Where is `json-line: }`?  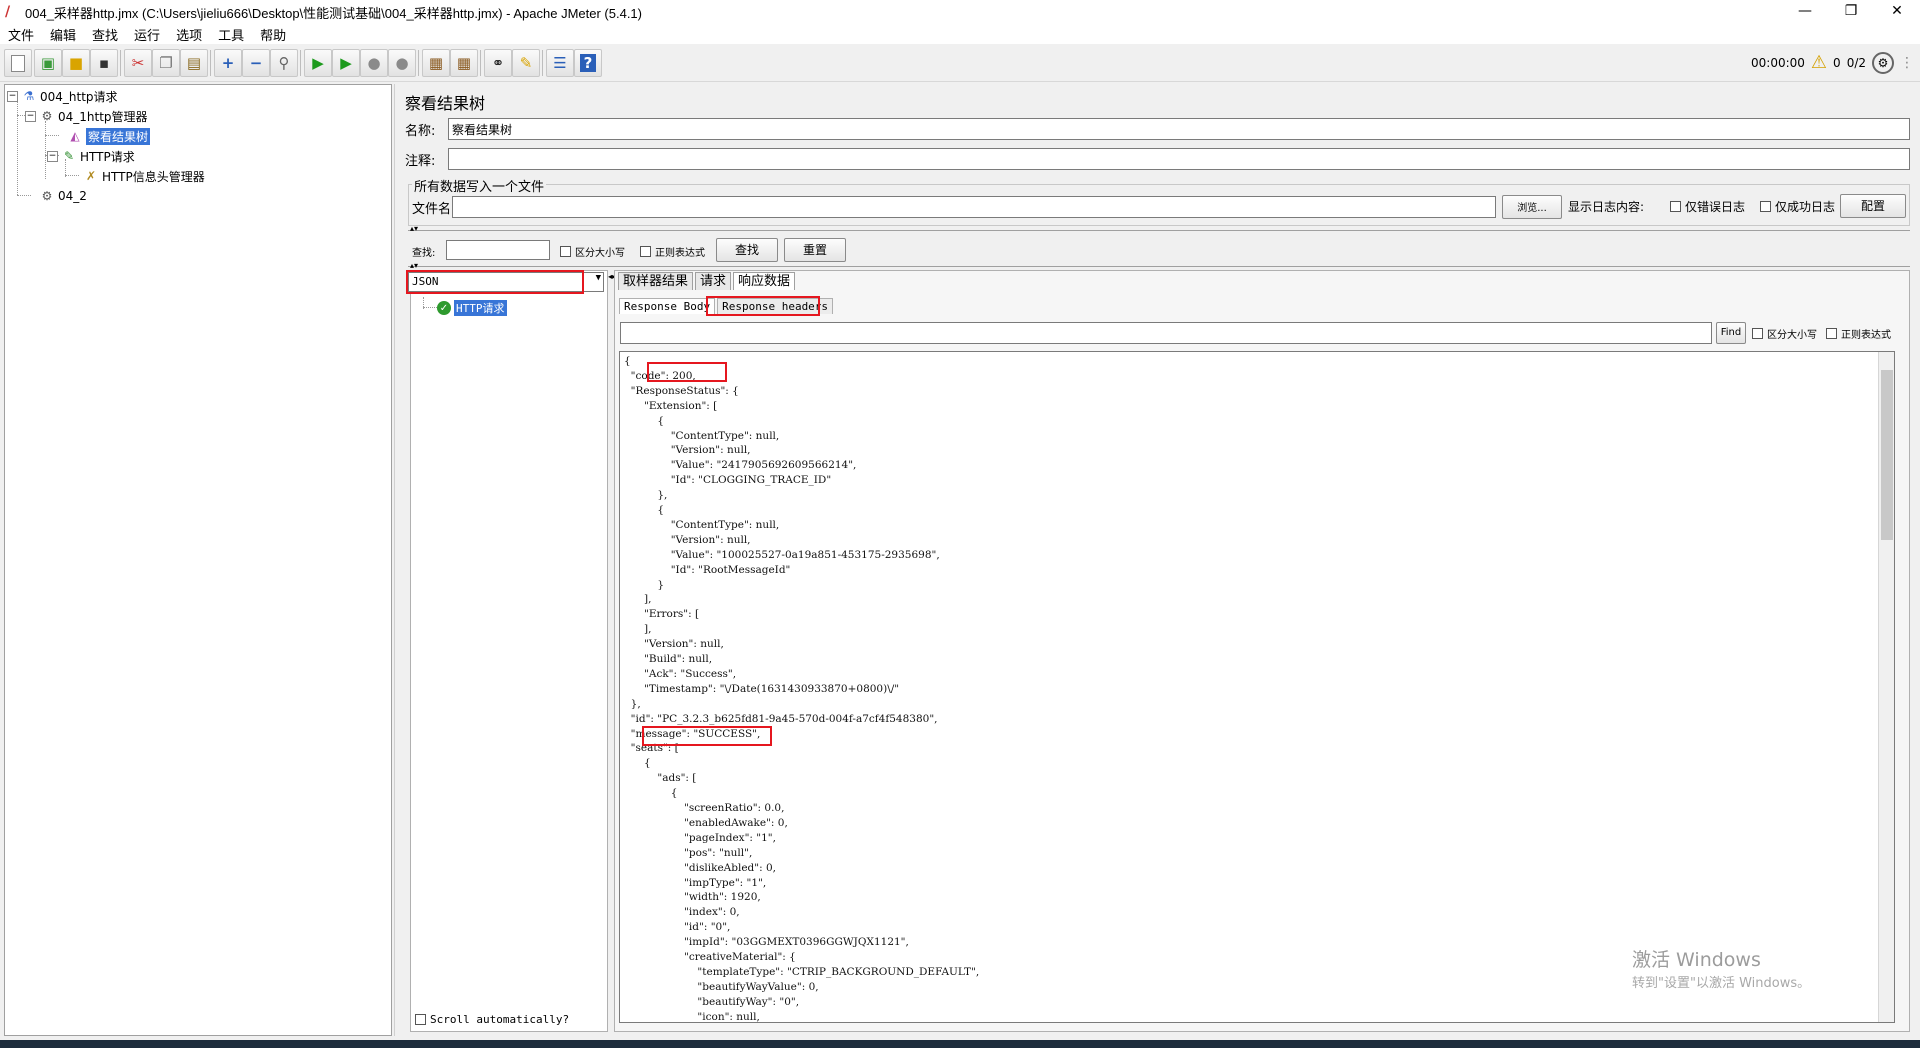
json-line: } is located at coordinates (644, 584).